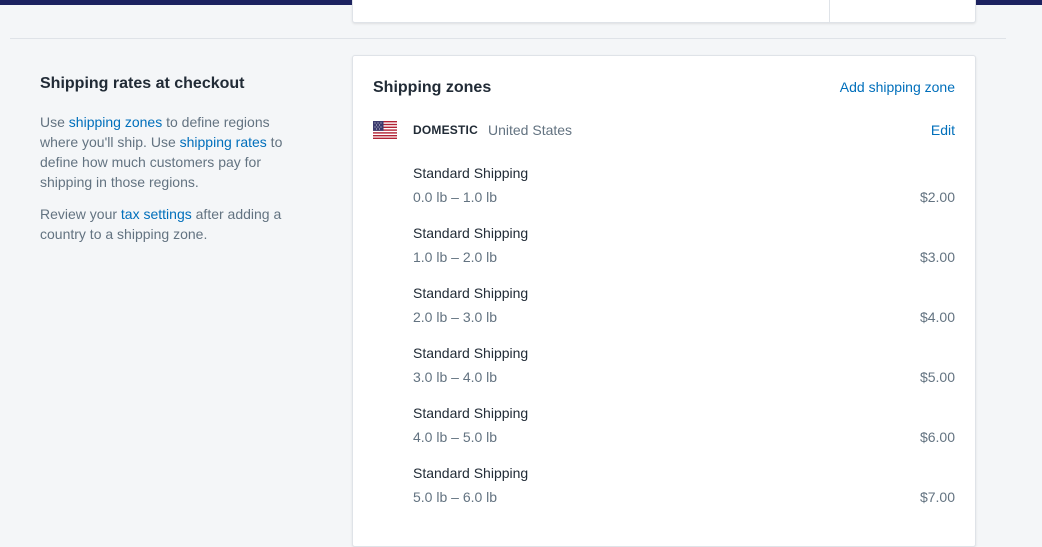  I want to click on rate-weight-range: 2.0 lb – 3.0 lb, so click(455, 317).